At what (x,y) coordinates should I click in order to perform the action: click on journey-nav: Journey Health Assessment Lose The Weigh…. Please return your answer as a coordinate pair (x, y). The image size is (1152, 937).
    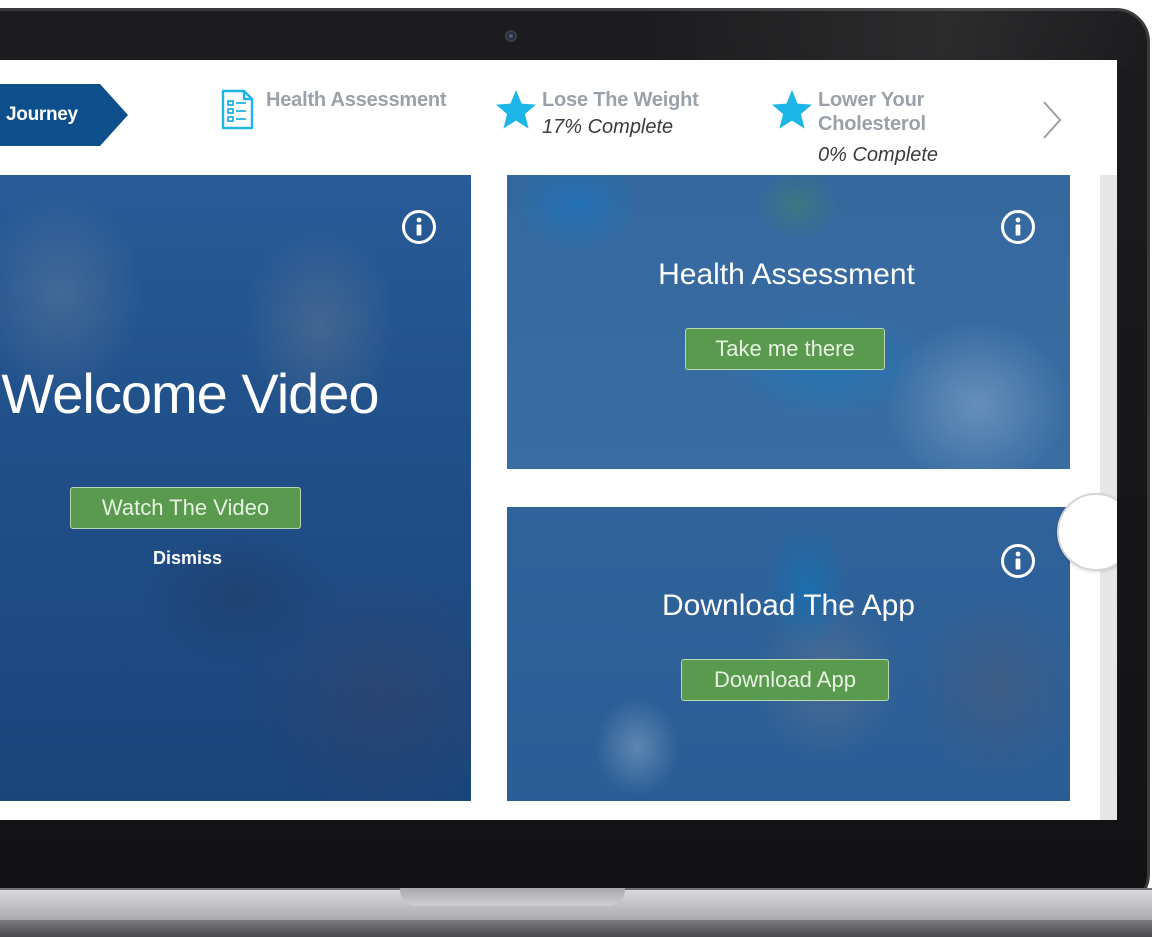
    Looking at the image, I should click on (558, 117).